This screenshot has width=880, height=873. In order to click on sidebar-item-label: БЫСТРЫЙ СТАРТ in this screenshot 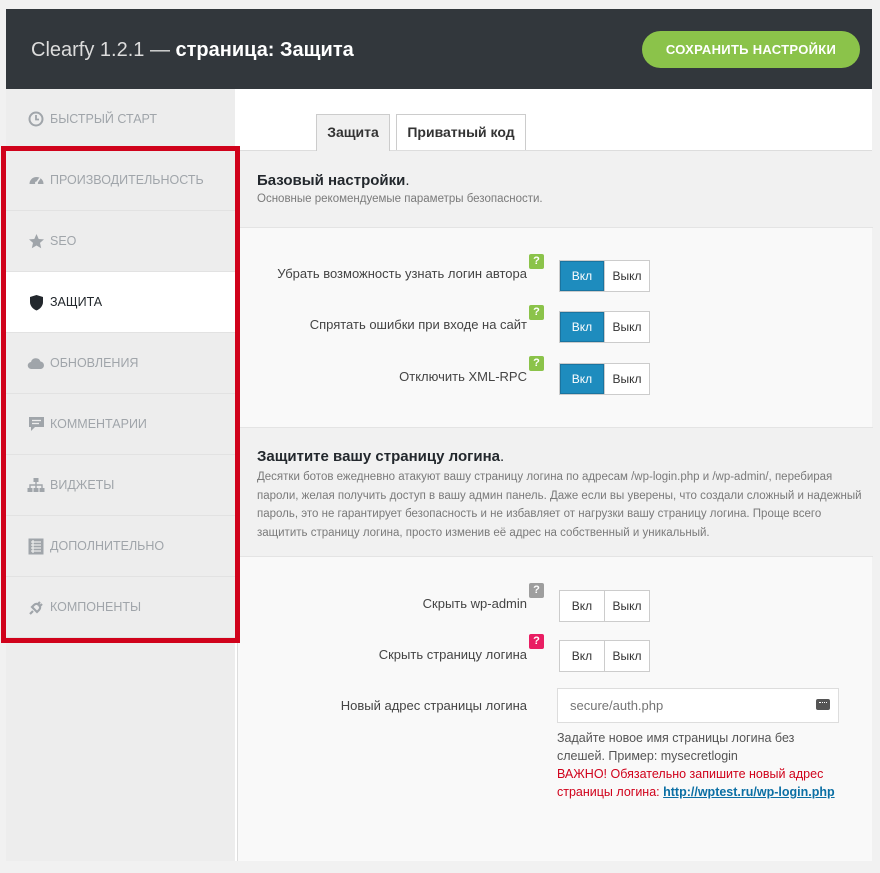, I will do `click(103, 119)`.